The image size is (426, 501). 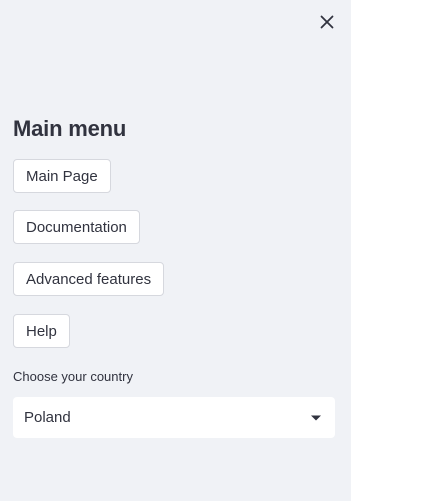 What do you see at coordinates (41, 331) in the screenshot?
I see `help-button: Help` at bounding box center [41, 331].